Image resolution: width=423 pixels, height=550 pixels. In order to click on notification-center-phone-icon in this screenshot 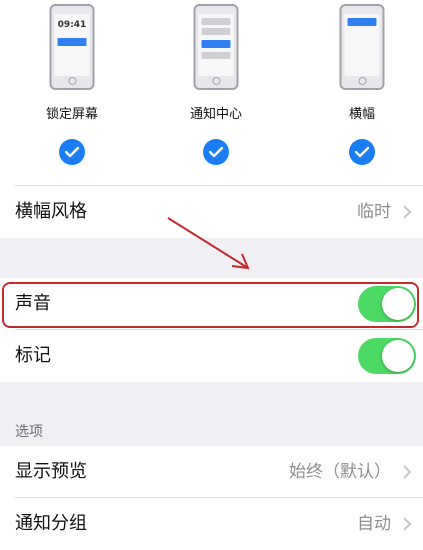, I will do `click(216, 47)`.